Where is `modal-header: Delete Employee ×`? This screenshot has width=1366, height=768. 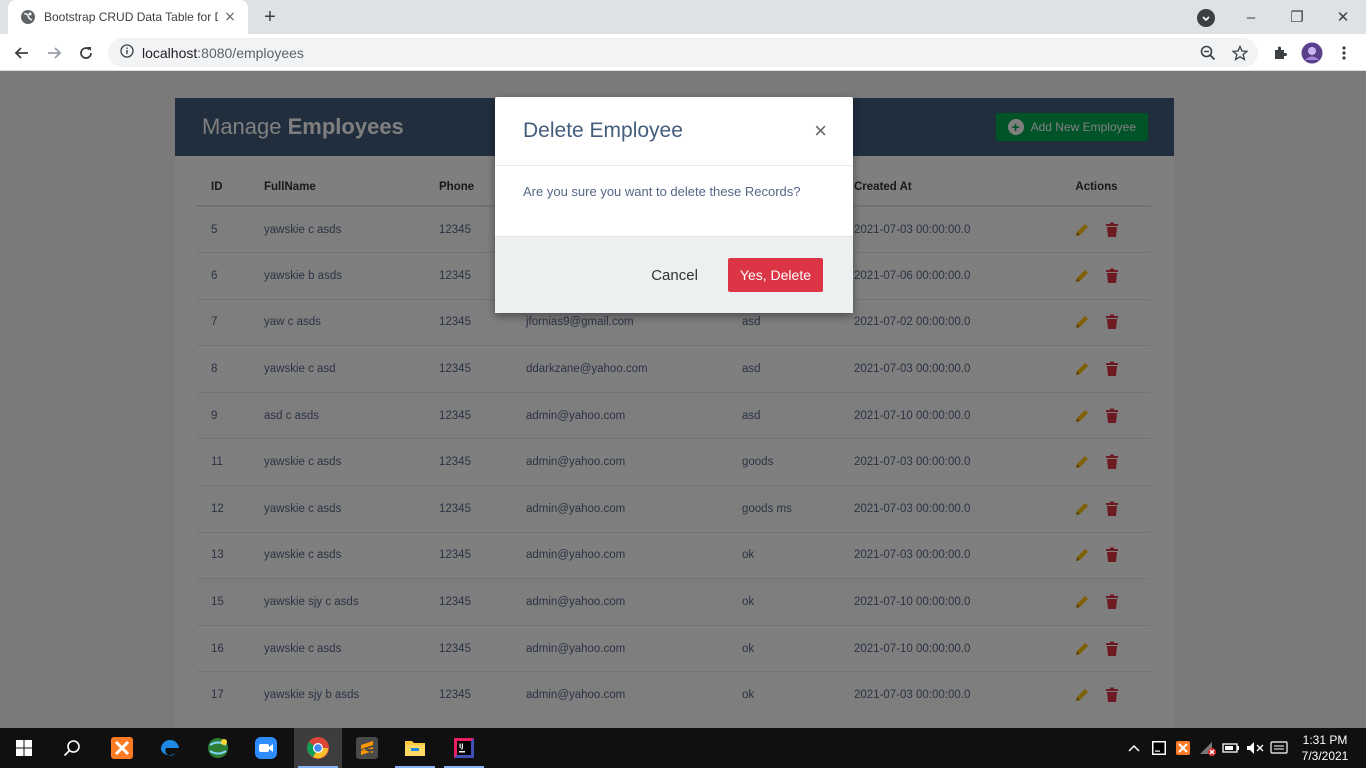 modal-header: Delete Employee × is located at coordinates (674, 131).